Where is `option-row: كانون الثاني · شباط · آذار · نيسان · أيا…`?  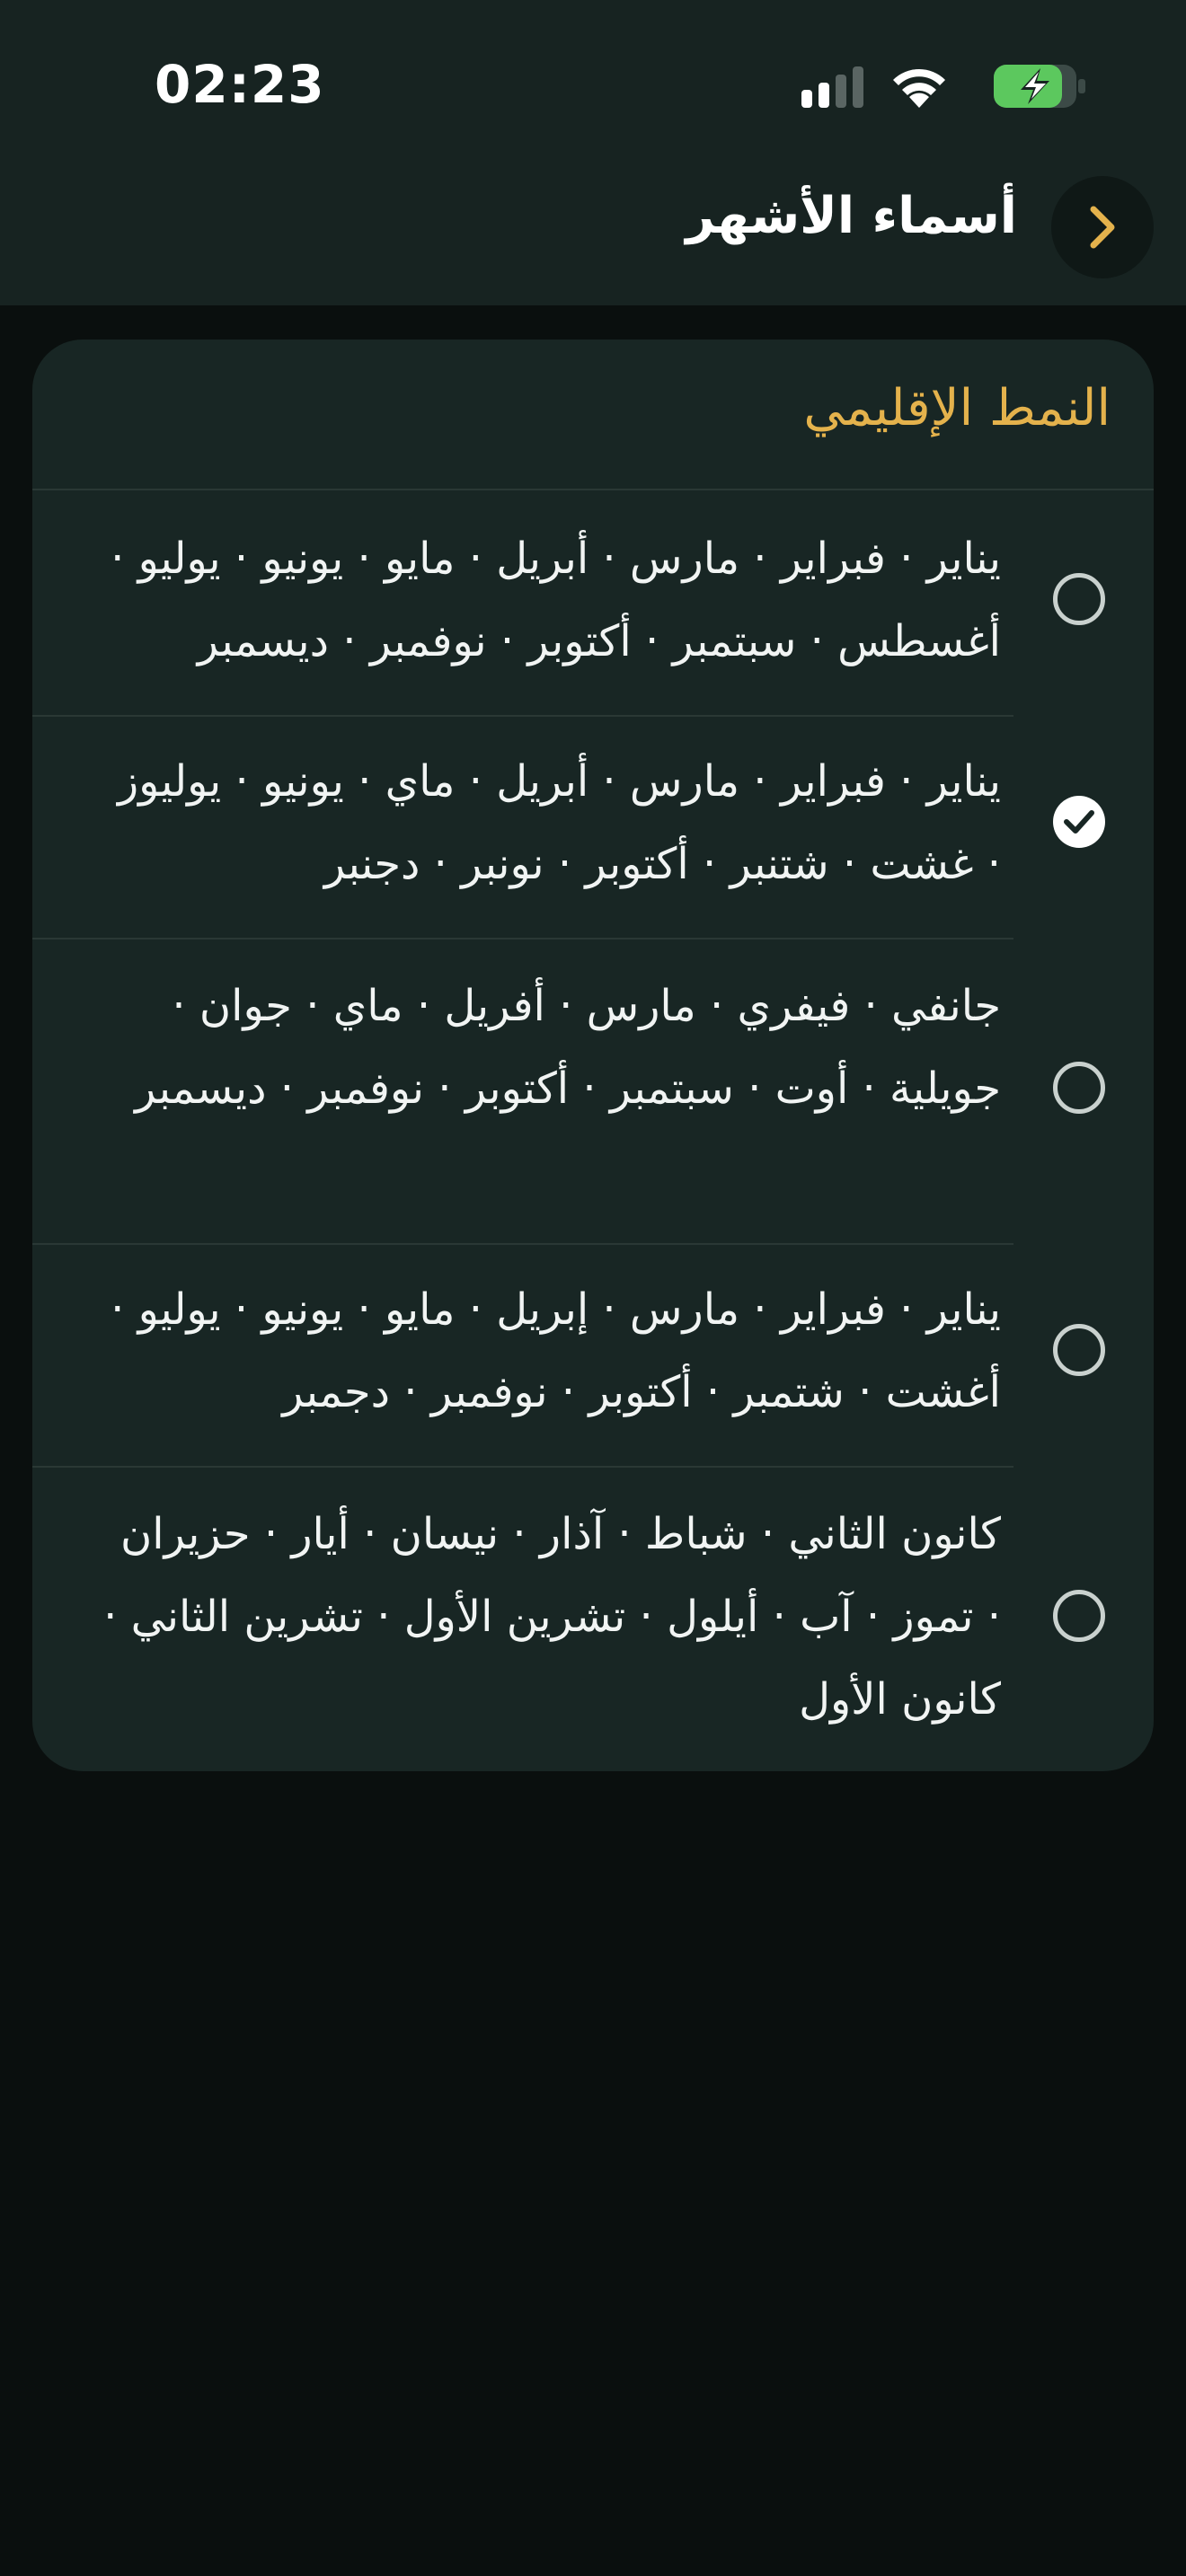
option-row: كانون الثاني · شباط · آذار · نيسان · أيا… is located at coordinates (593, 1618).